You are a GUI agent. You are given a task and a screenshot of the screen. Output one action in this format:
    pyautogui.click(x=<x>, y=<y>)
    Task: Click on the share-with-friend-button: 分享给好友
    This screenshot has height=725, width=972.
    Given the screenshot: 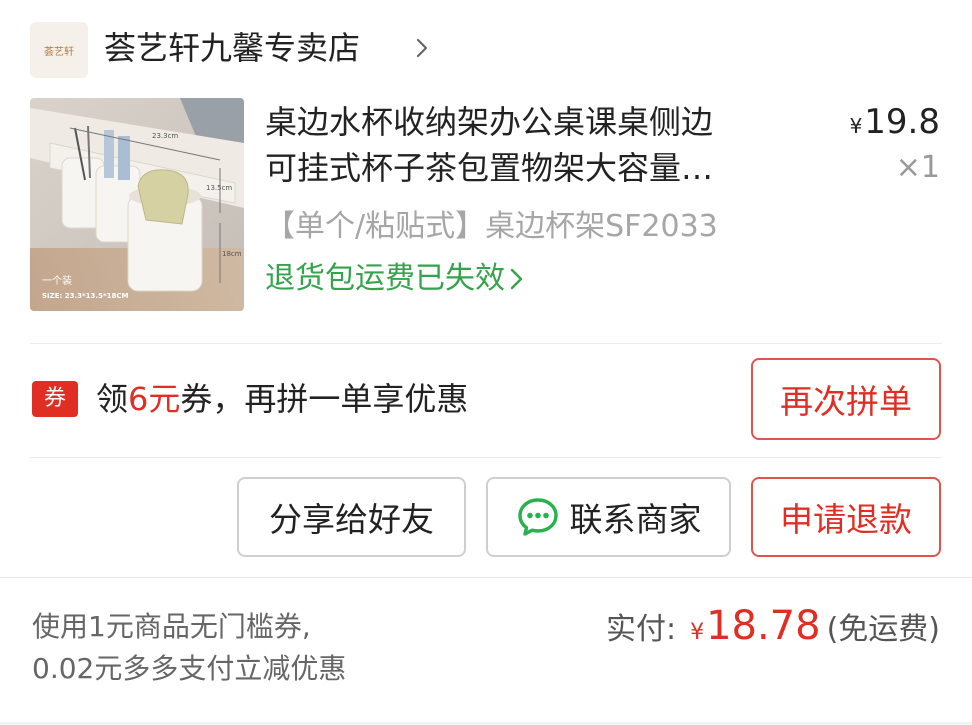 What is the action you would take?
    pyautogui.click(x=351, y=517)
    